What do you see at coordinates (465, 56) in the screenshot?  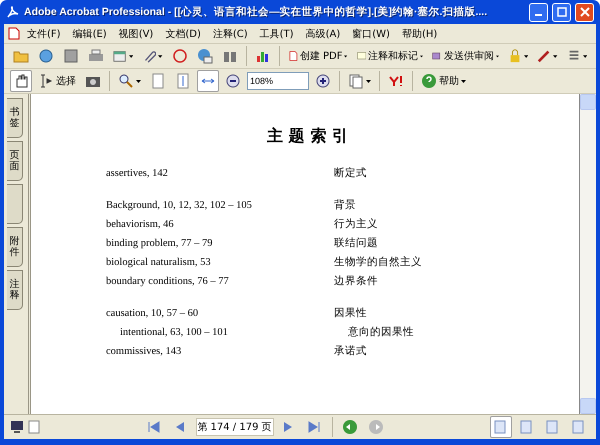 I see `toolbar-button: 发送供审阅` at bounding box center [465, 56].